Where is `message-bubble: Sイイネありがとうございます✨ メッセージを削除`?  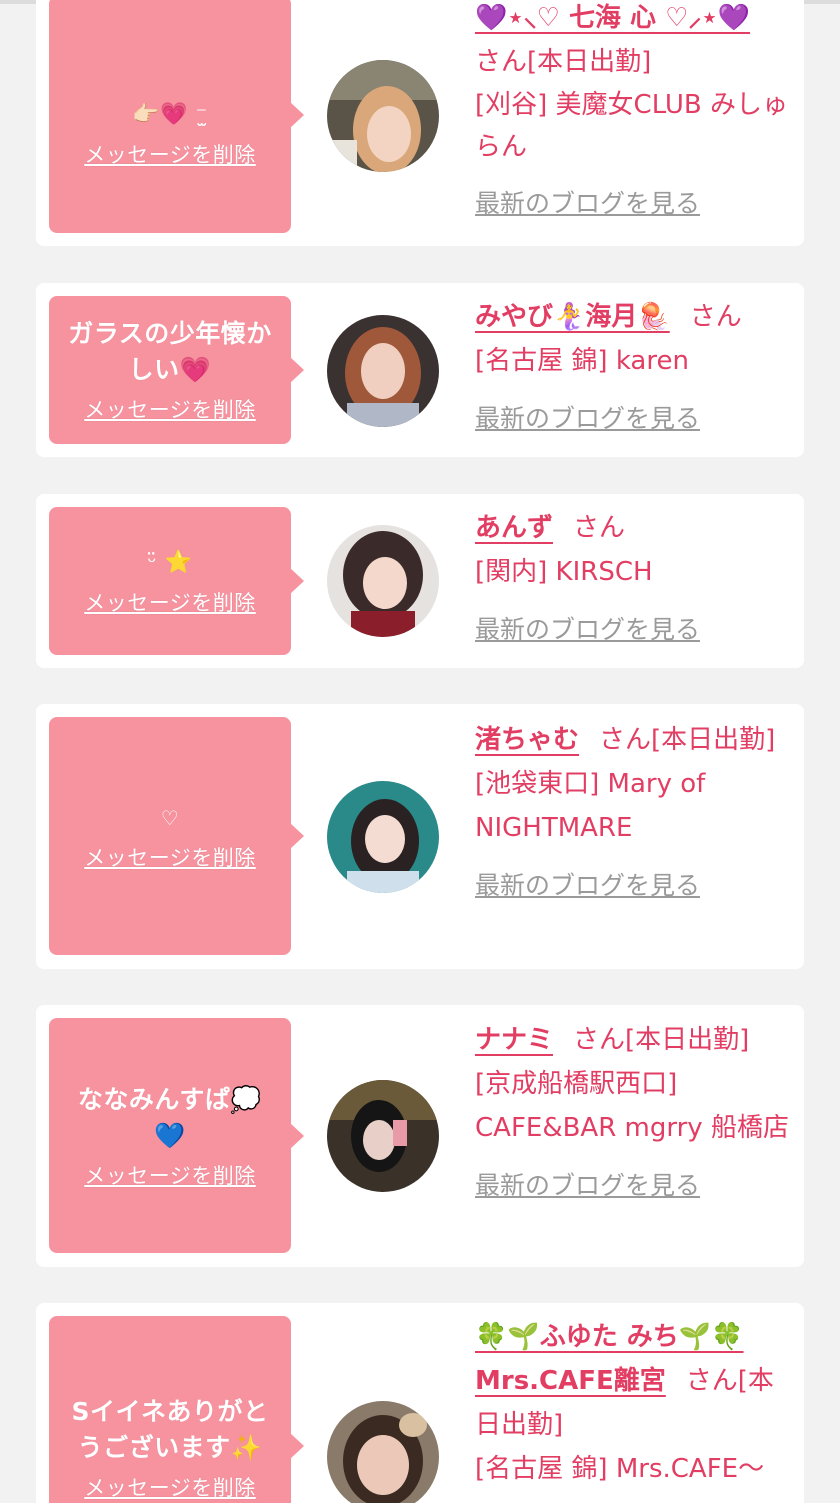 message-bubble: Sイイネありがとうございます✨ メッセージを削除 is located at coordinates (176, 1409).